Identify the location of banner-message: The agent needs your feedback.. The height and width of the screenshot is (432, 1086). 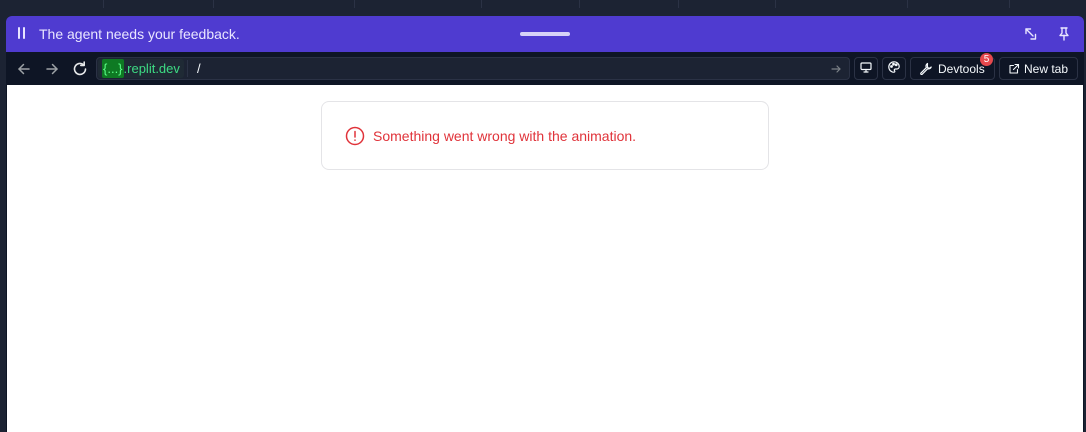
(139, 34).